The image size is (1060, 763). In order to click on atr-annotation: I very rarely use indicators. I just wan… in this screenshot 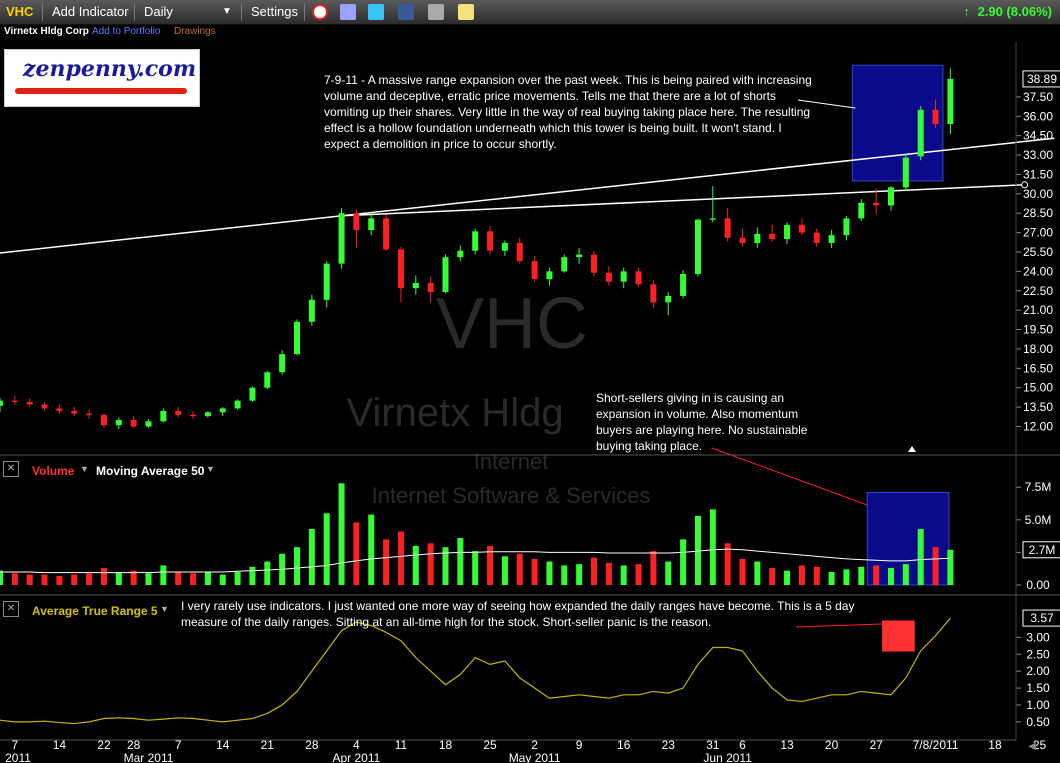, I will do `click(518, 614)`.